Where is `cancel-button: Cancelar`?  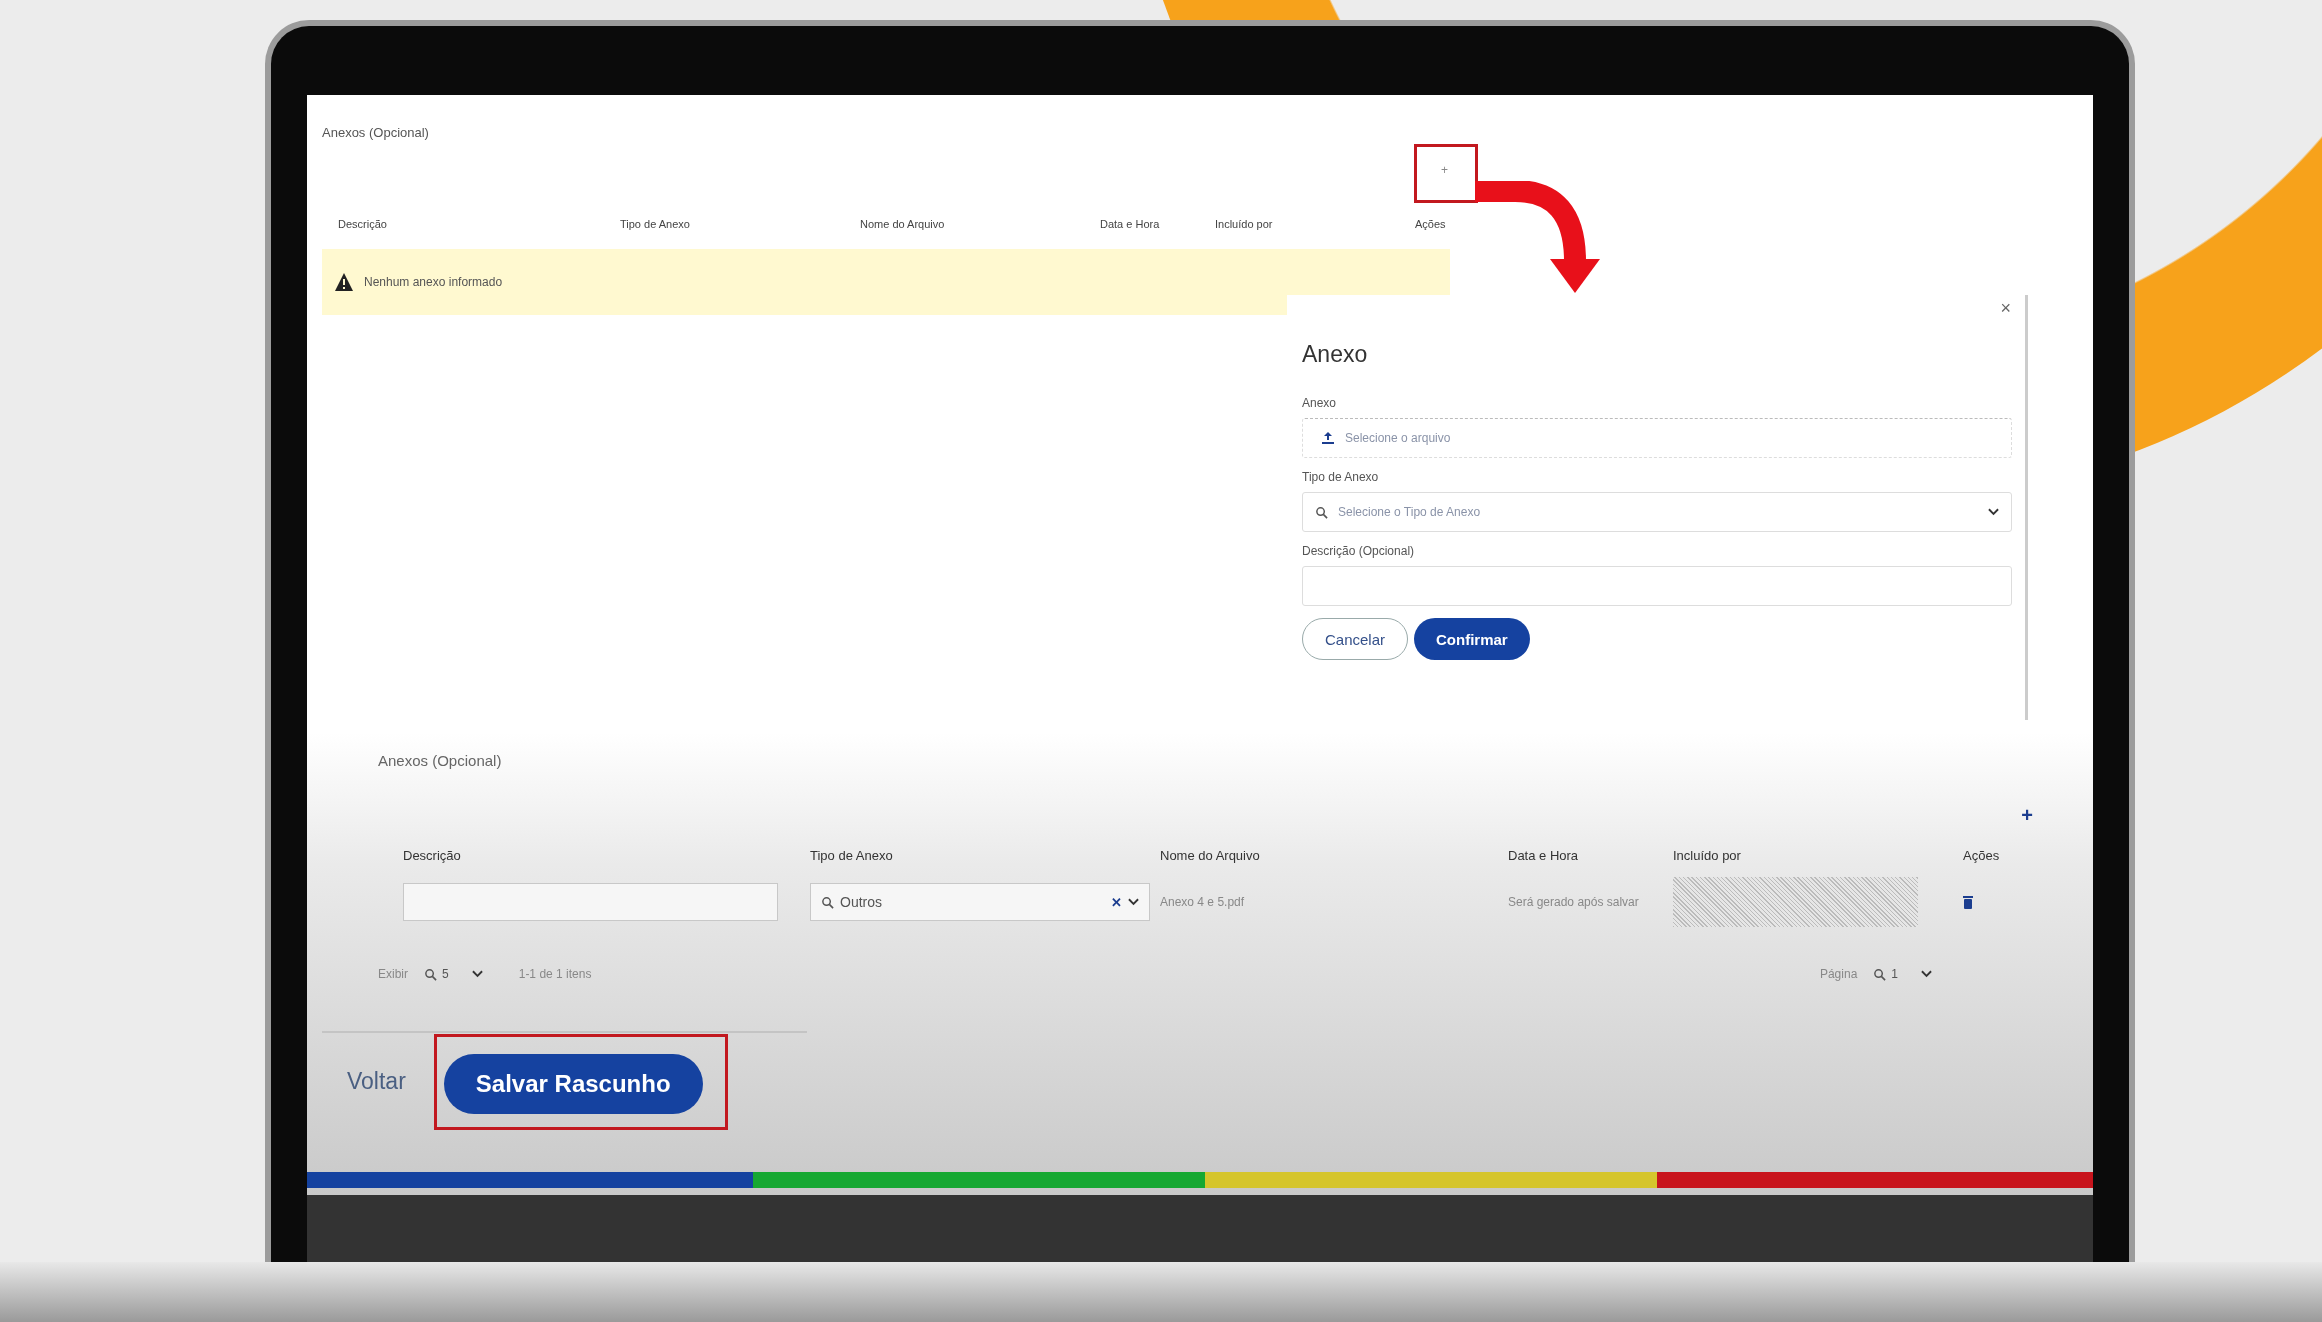
cancel-button: Cancelar is located at coordinates (1355, 639).